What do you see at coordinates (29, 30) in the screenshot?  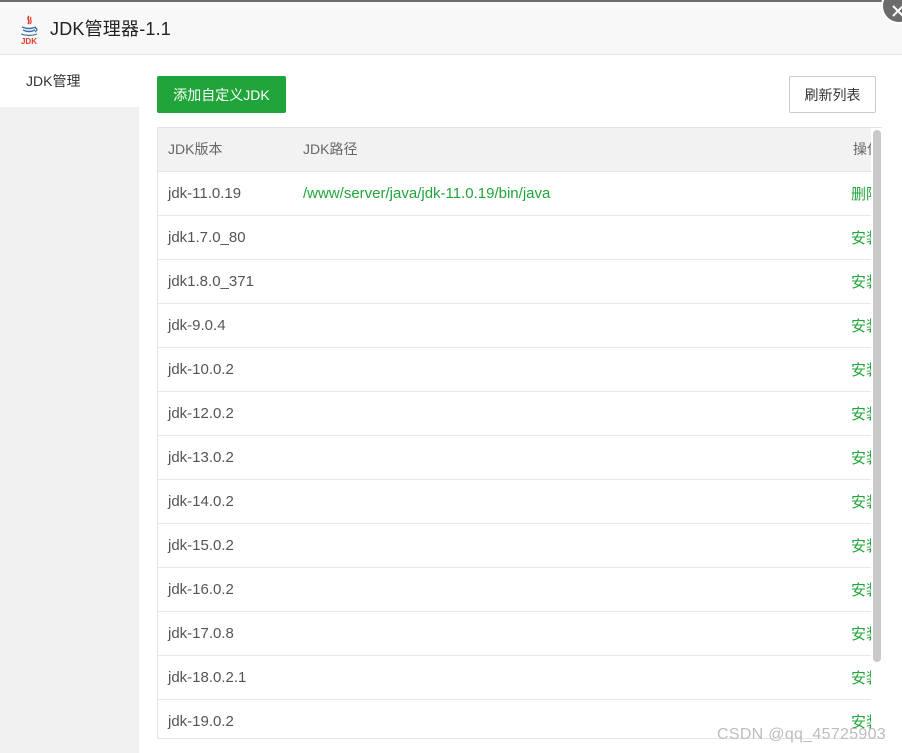 I see `java-coffee-cup-icon: JDK` at bounding box center [29, 30].